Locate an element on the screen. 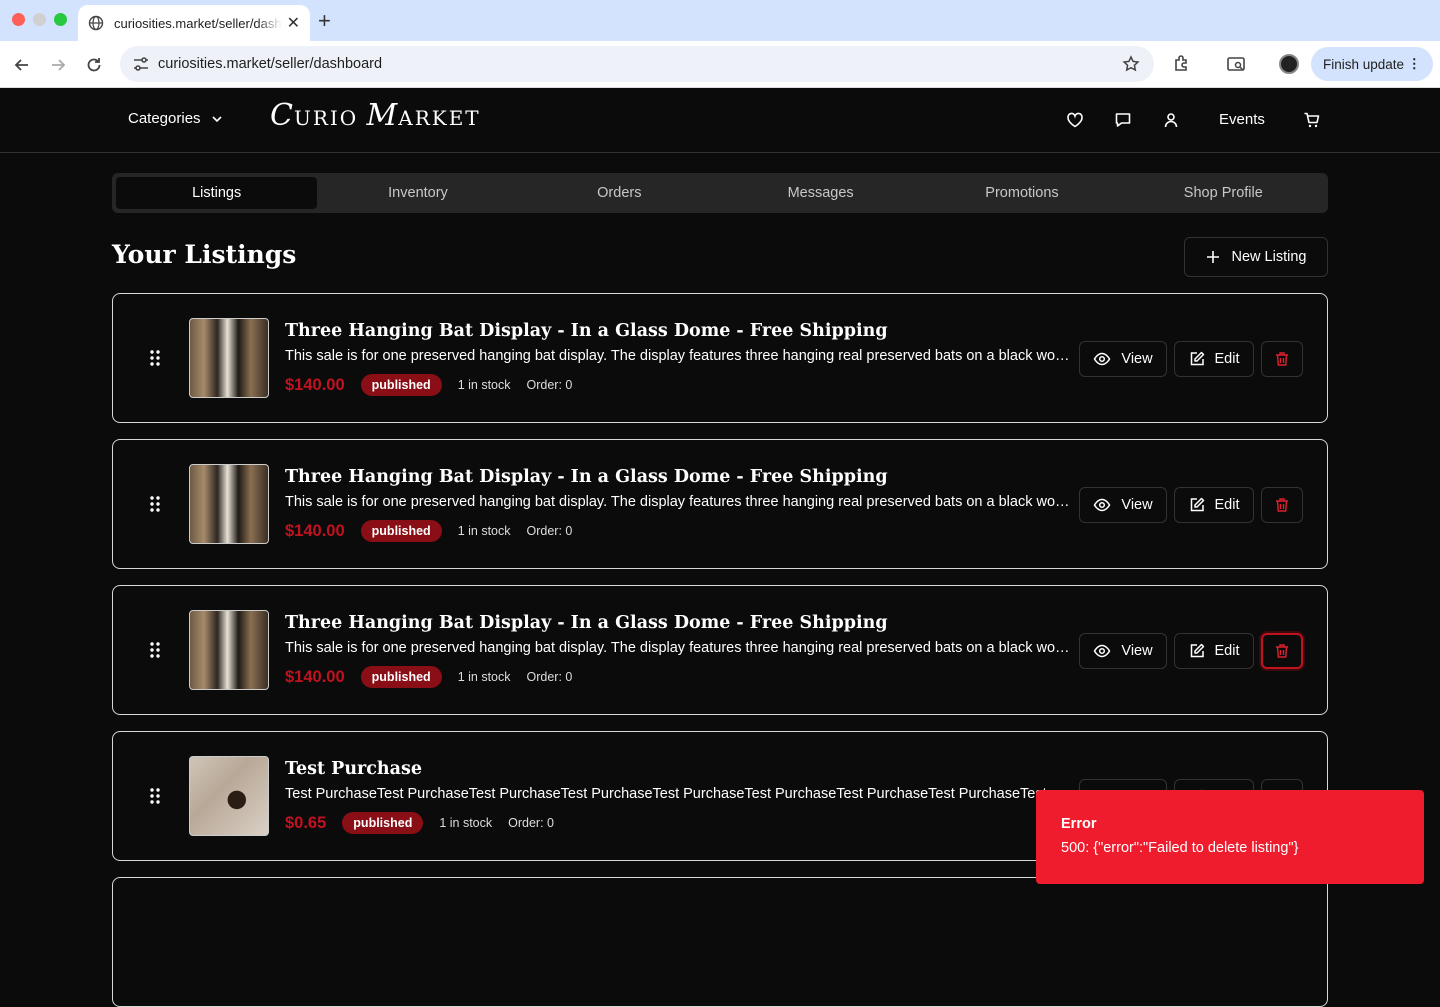  minimize-window-button is located at coordinates (39, 19).